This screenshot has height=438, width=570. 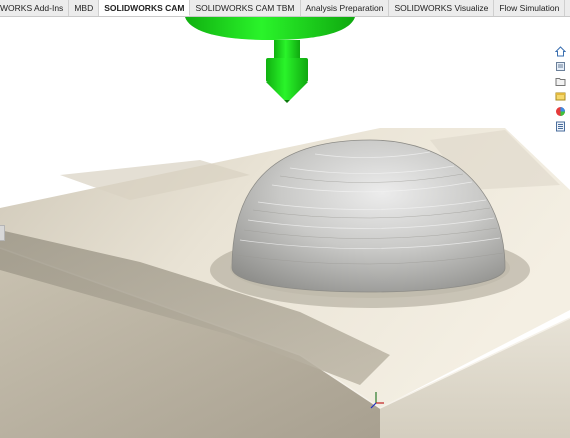 I want to click on design-library-icon, so click(x=560, y=81).